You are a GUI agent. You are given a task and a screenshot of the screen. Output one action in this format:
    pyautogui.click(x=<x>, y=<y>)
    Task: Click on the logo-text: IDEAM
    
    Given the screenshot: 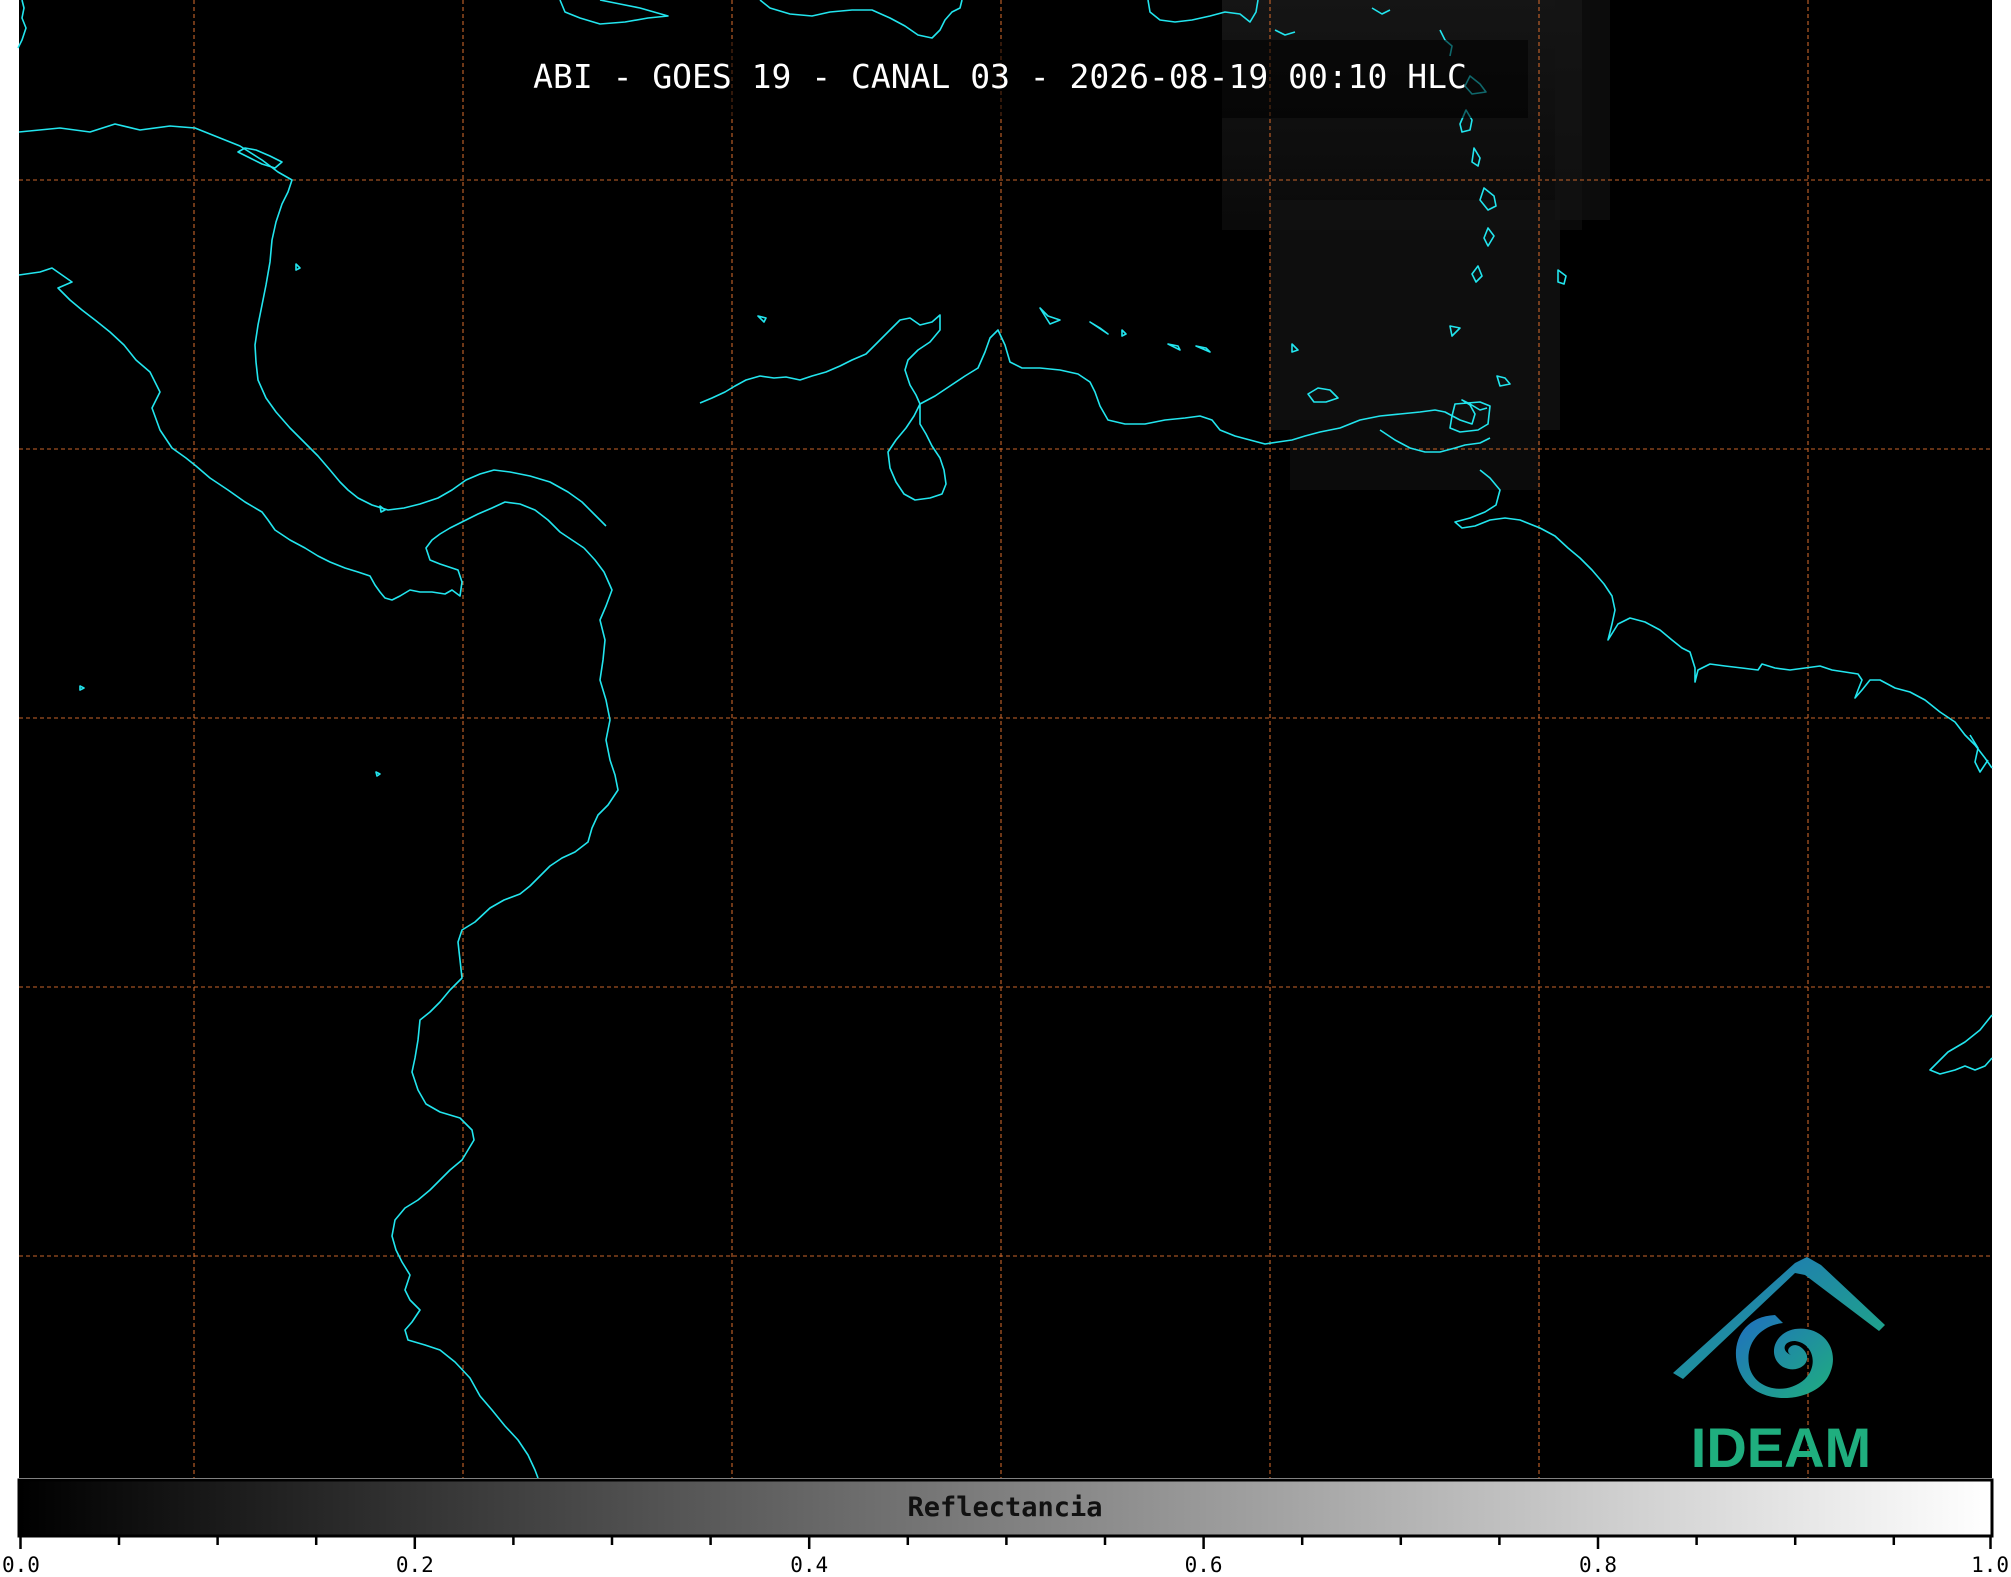 What is the action you would take?
    pyautogui.click(x=1781, y=1447)
    